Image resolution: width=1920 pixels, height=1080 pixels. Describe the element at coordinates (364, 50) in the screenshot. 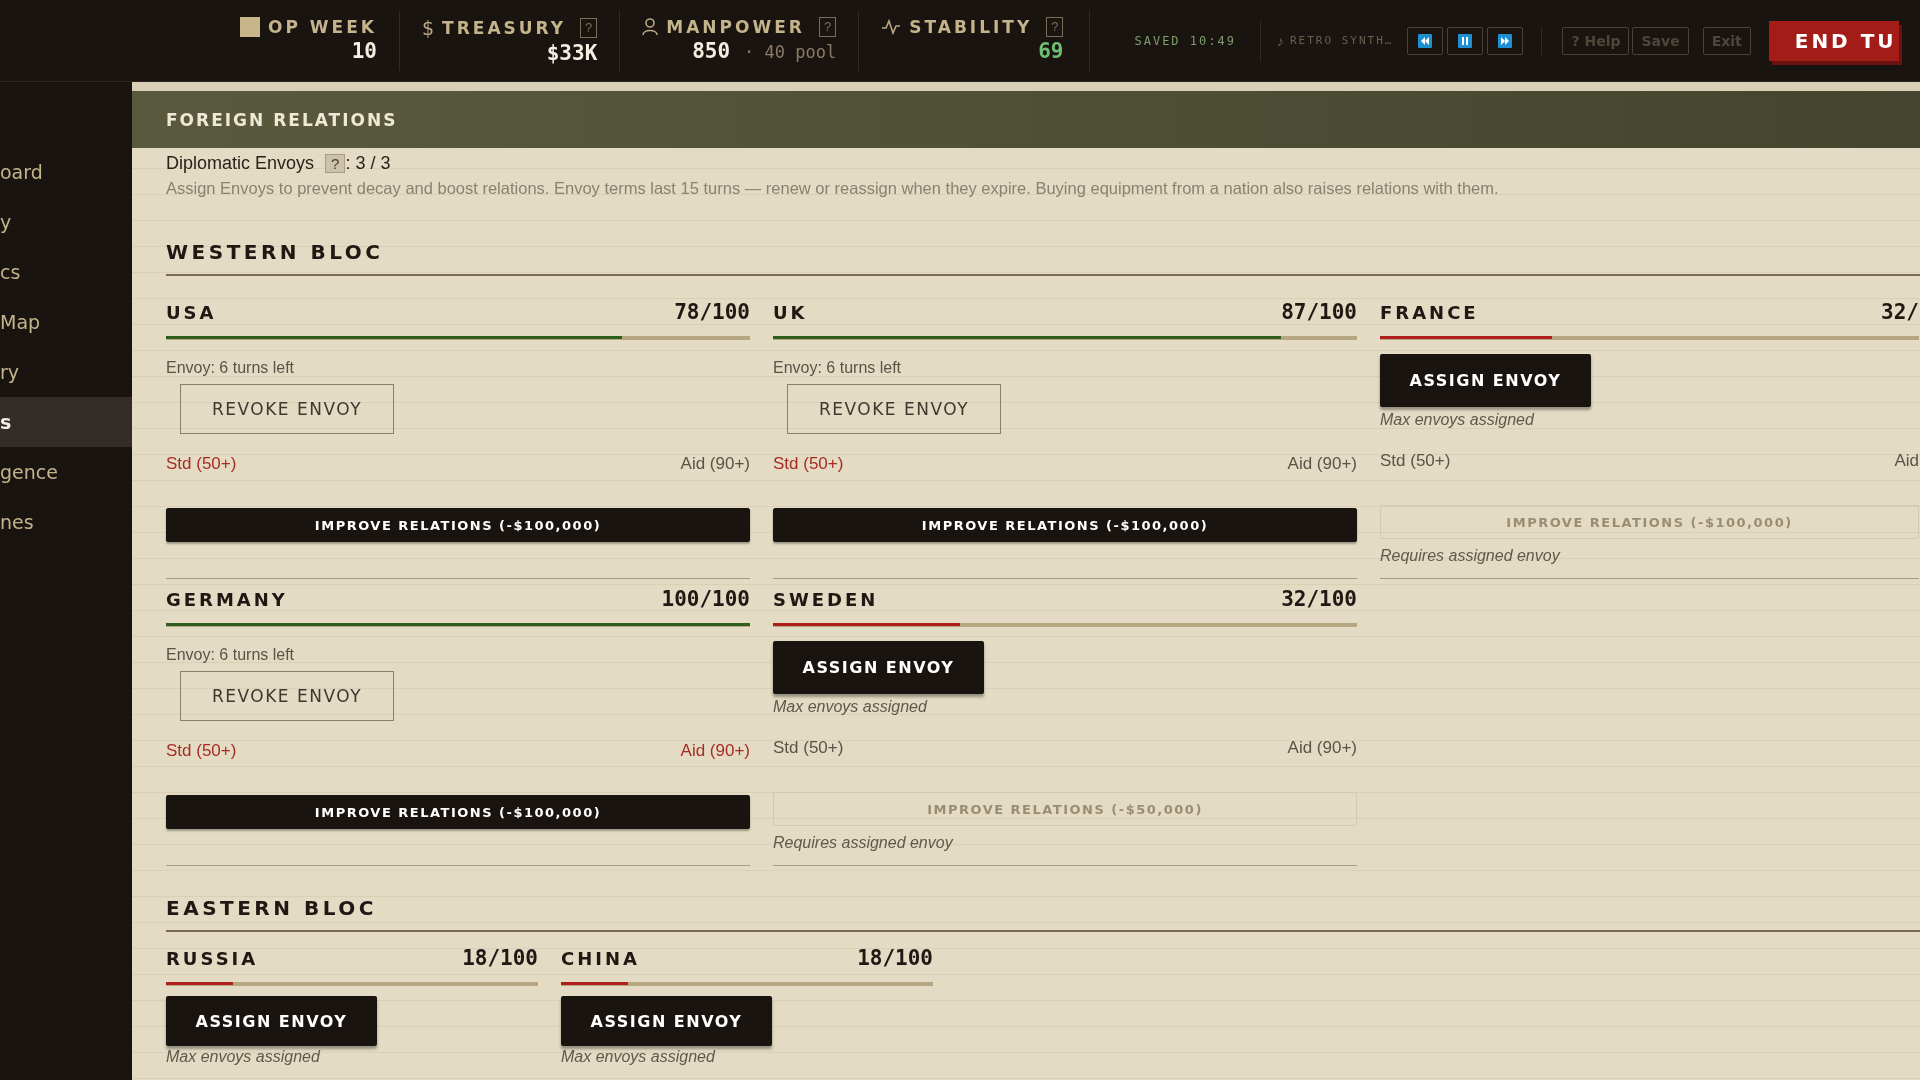

I see `stat-value: 10` at that location.